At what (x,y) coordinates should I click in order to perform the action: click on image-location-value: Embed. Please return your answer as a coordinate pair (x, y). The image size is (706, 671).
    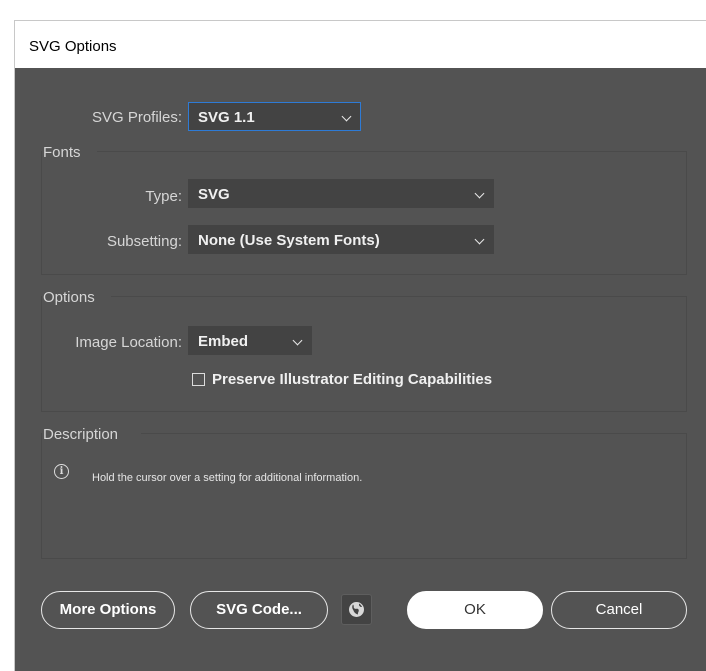
    Looking at the image, I should click on (223, 341).